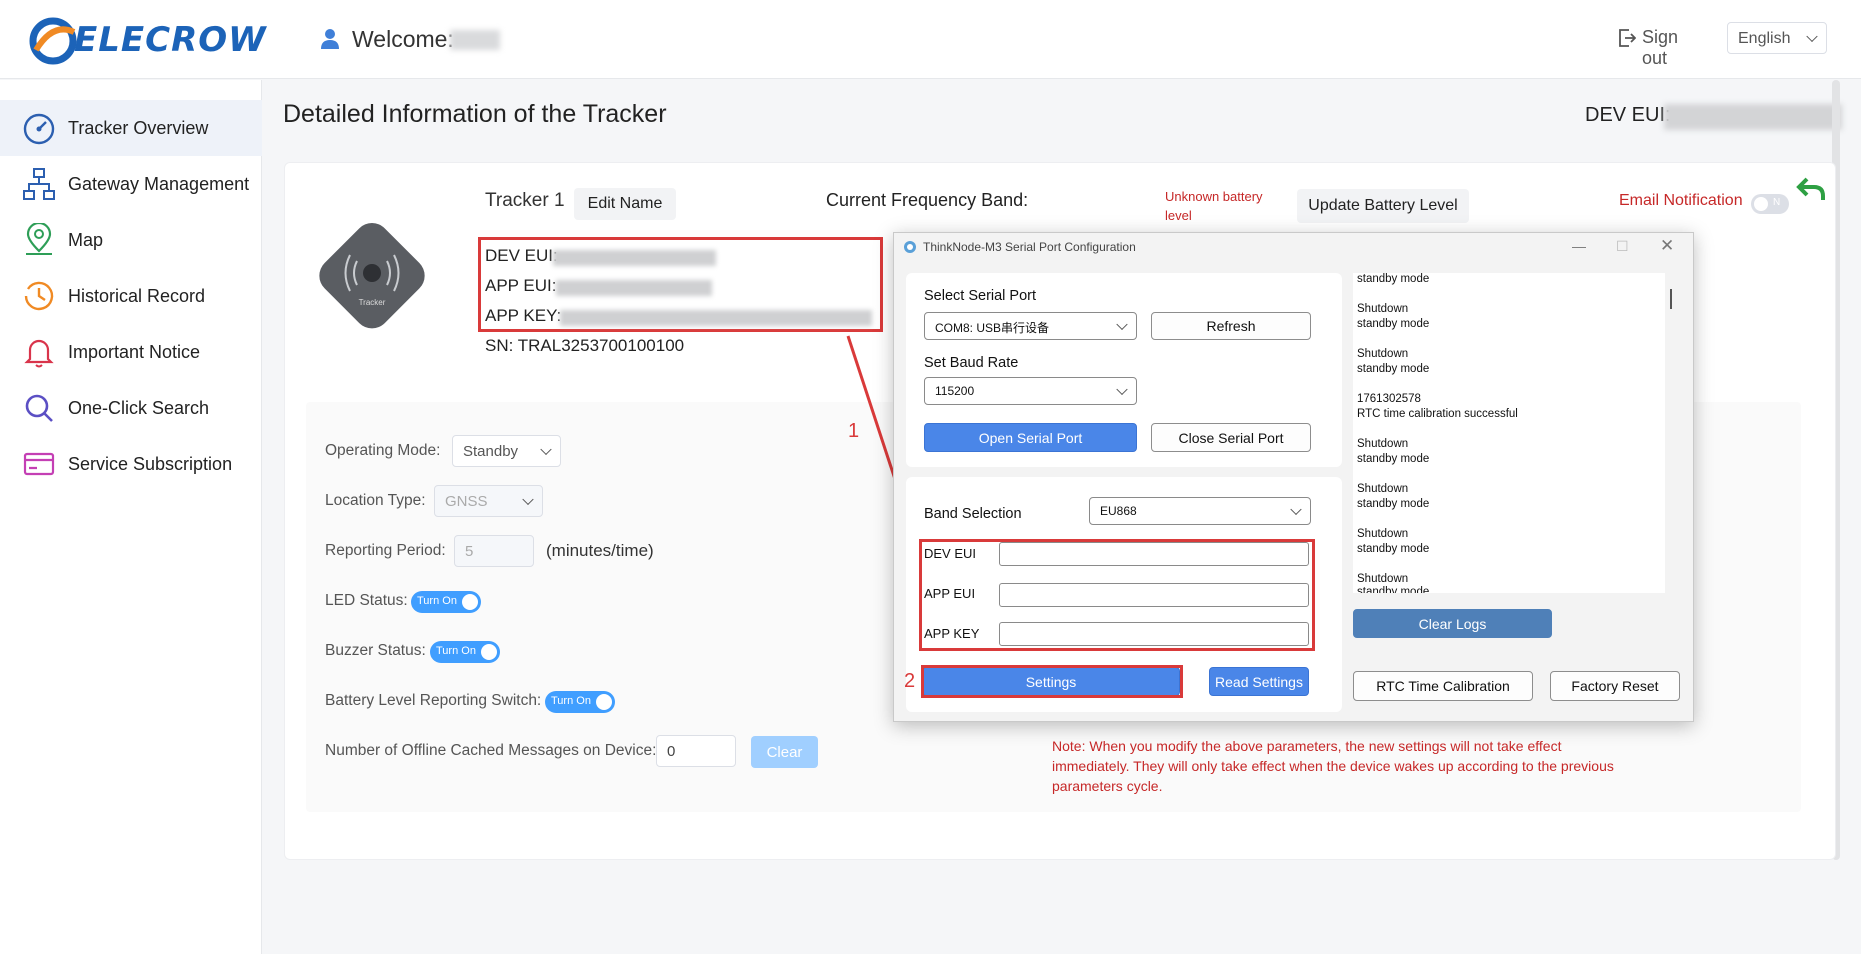 Image resolution: width=1861 pixels, height=954 pixels. Describe the element at coordinates (1811, 189) in the screenshot. I see `back-arrow-icon` at that location.